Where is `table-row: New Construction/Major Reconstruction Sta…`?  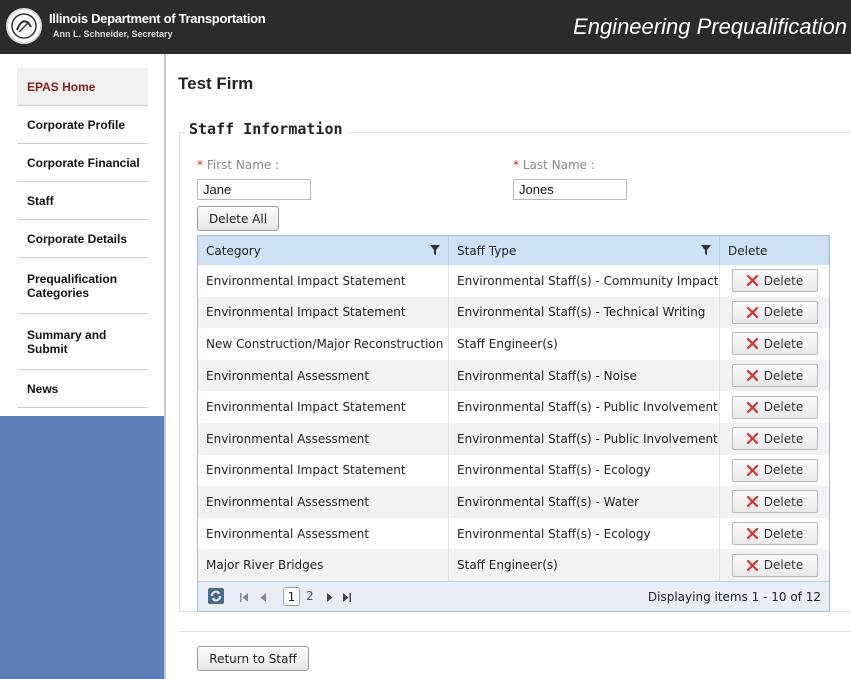 table-row: New Construction/Major Reconstruction Sta… is located at coordinates (513, 344).